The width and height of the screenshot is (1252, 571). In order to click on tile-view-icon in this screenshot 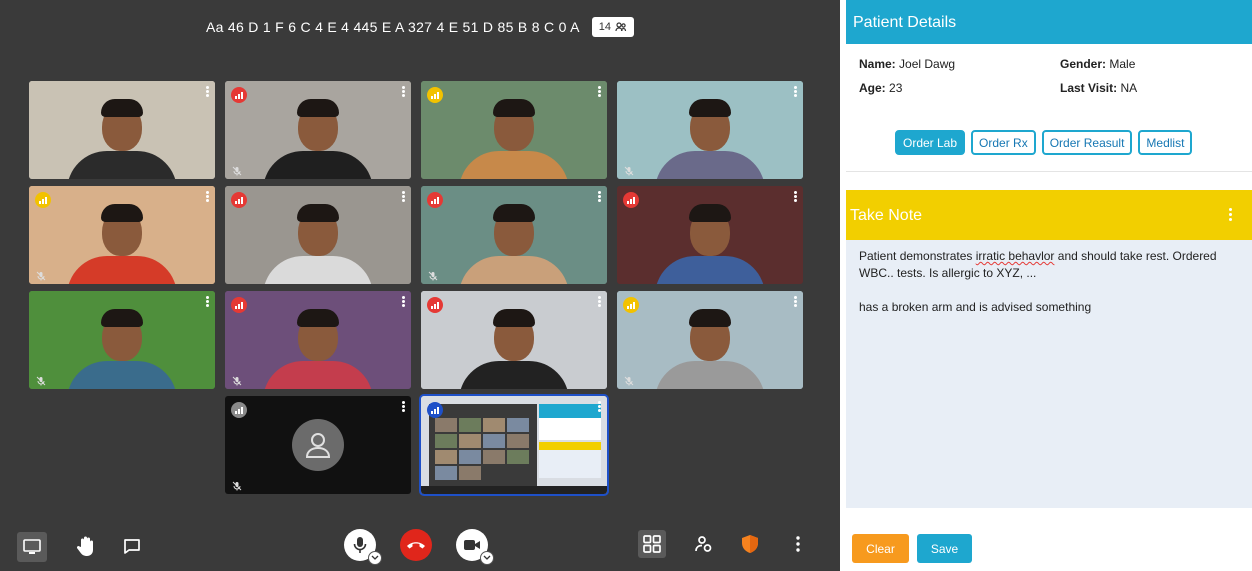, I will do `click(652, 544)`.